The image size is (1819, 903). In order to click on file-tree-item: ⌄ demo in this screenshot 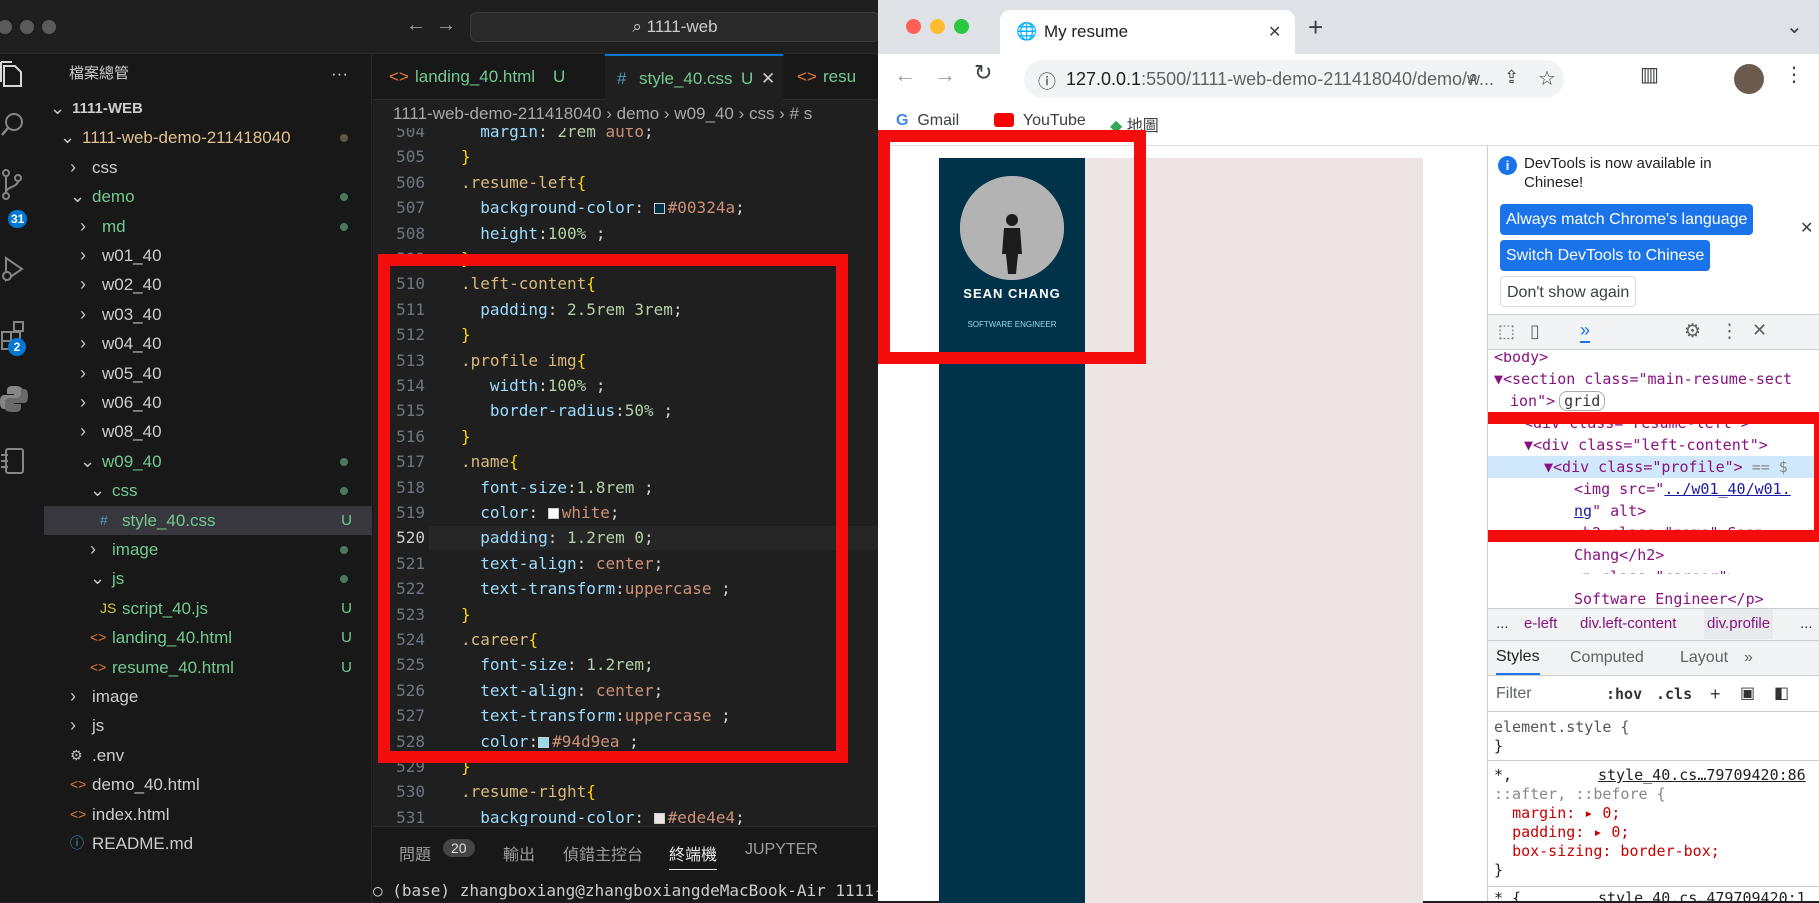, I will do `click(208, 196)`.